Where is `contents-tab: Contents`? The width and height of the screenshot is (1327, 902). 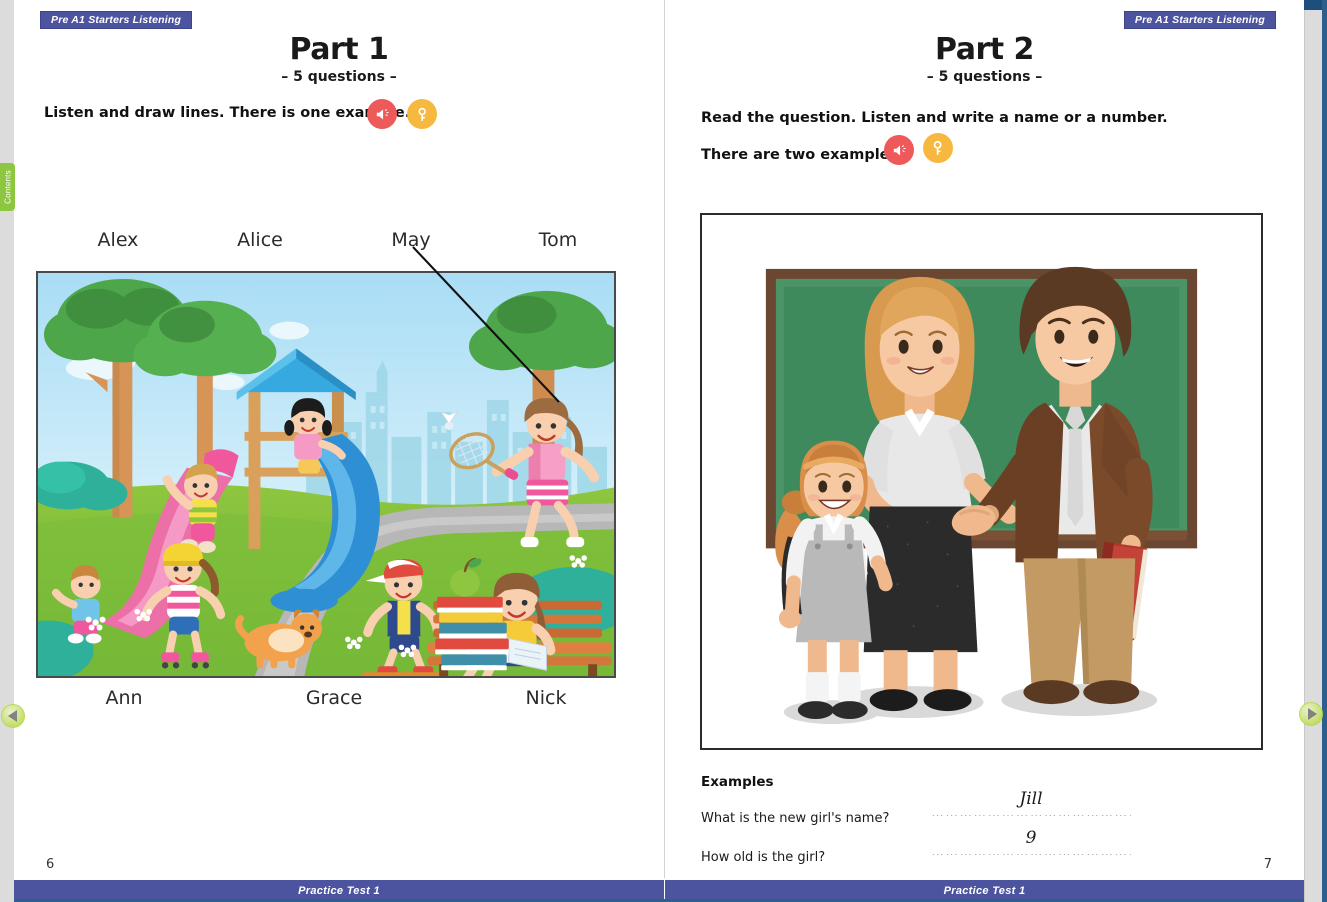 contents-tab: Contents is located at coordinates (7, 187).